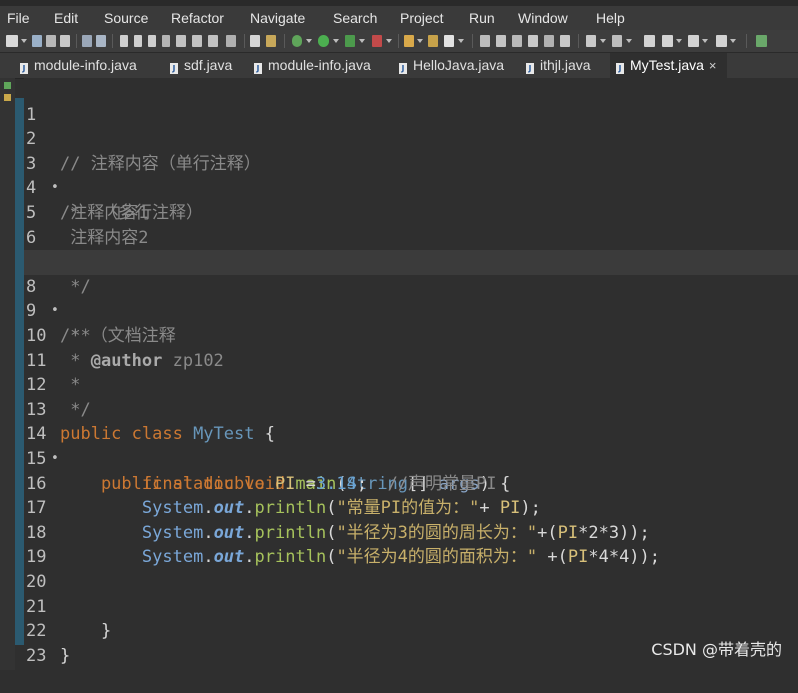 This screenshot has height=693, width=798. Describe the element at coordinates (411, 298) in the screenshot. I see `code-line-current: 8 • /**` at that location.